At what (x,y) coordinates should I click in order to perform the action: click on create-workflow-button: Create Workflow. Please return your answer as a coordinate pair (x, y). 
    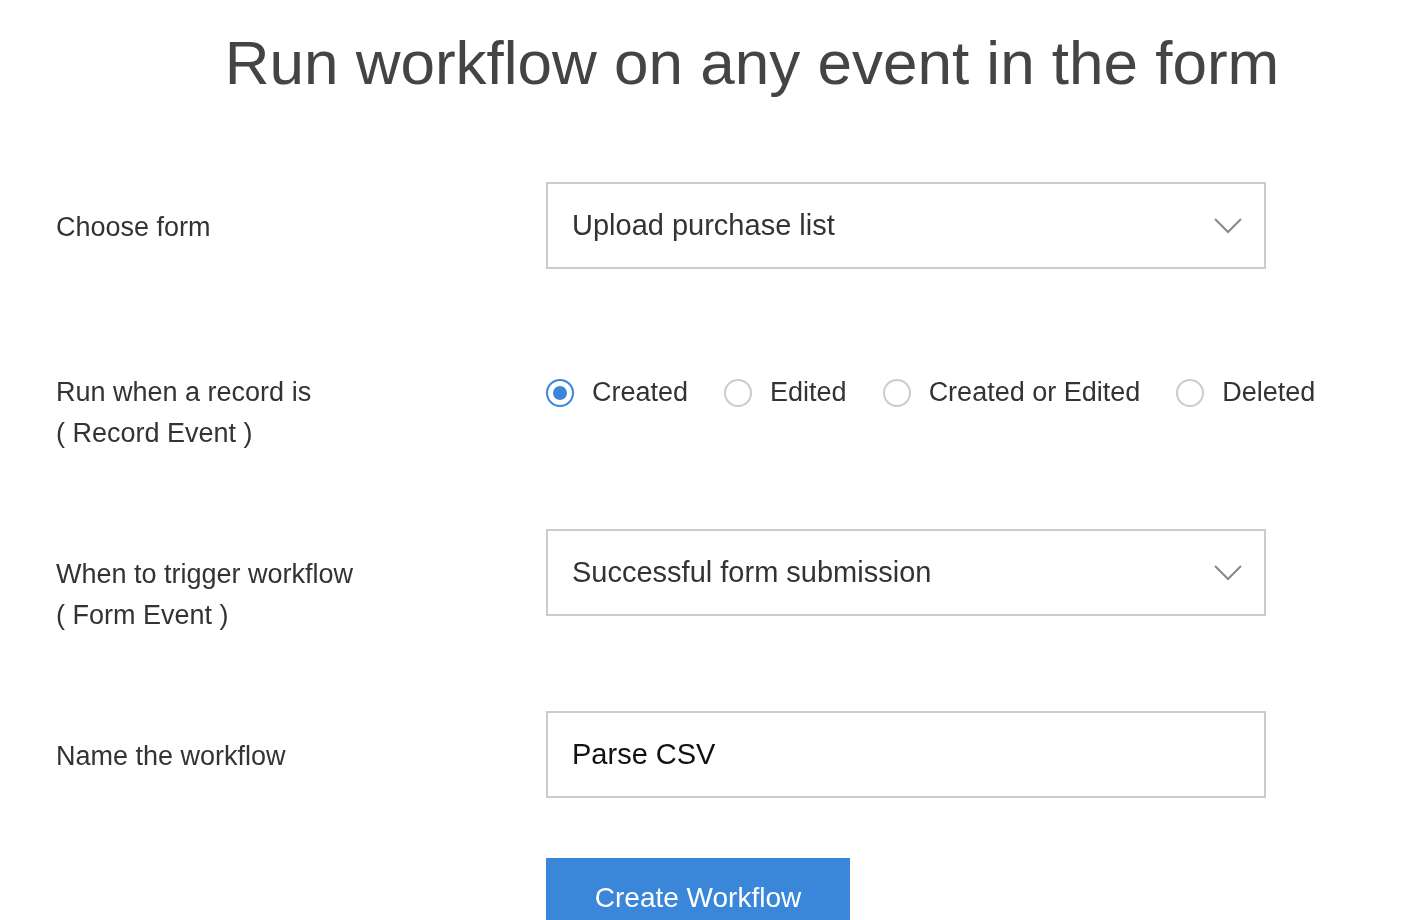
    Looking at the image, I should click on (698, 889).